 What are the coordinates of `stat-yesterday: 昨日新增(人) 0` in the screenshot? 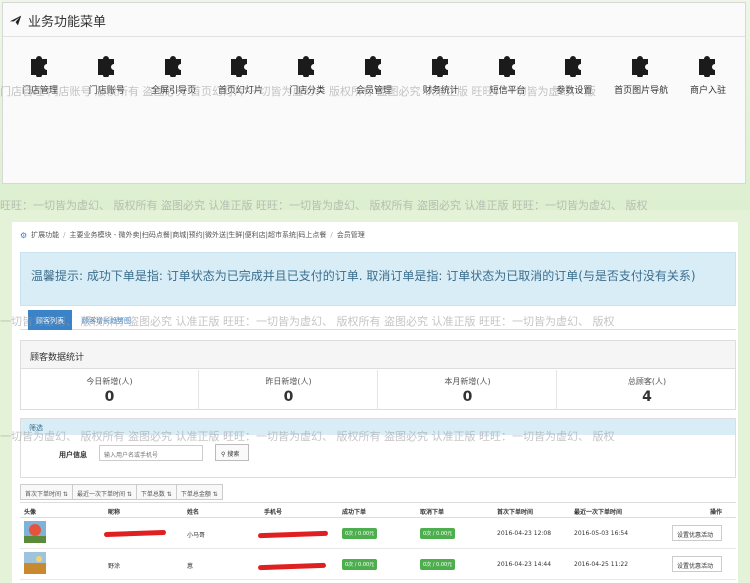 It's located at (289, 390).